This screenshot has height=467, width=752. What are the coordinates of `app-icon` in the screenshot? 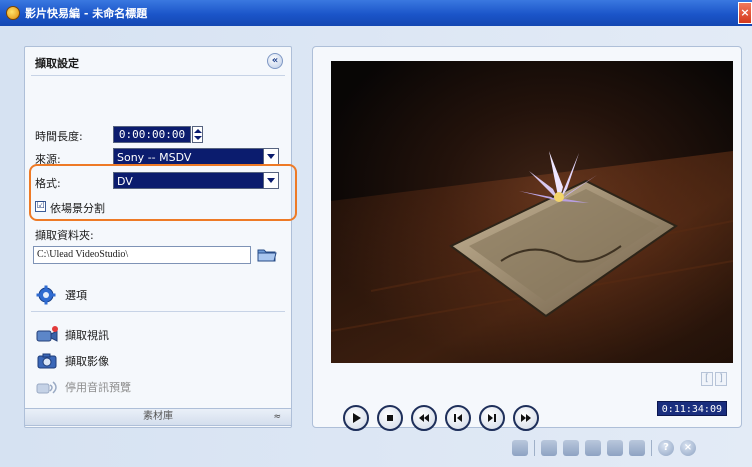 It's located at (13, 13).